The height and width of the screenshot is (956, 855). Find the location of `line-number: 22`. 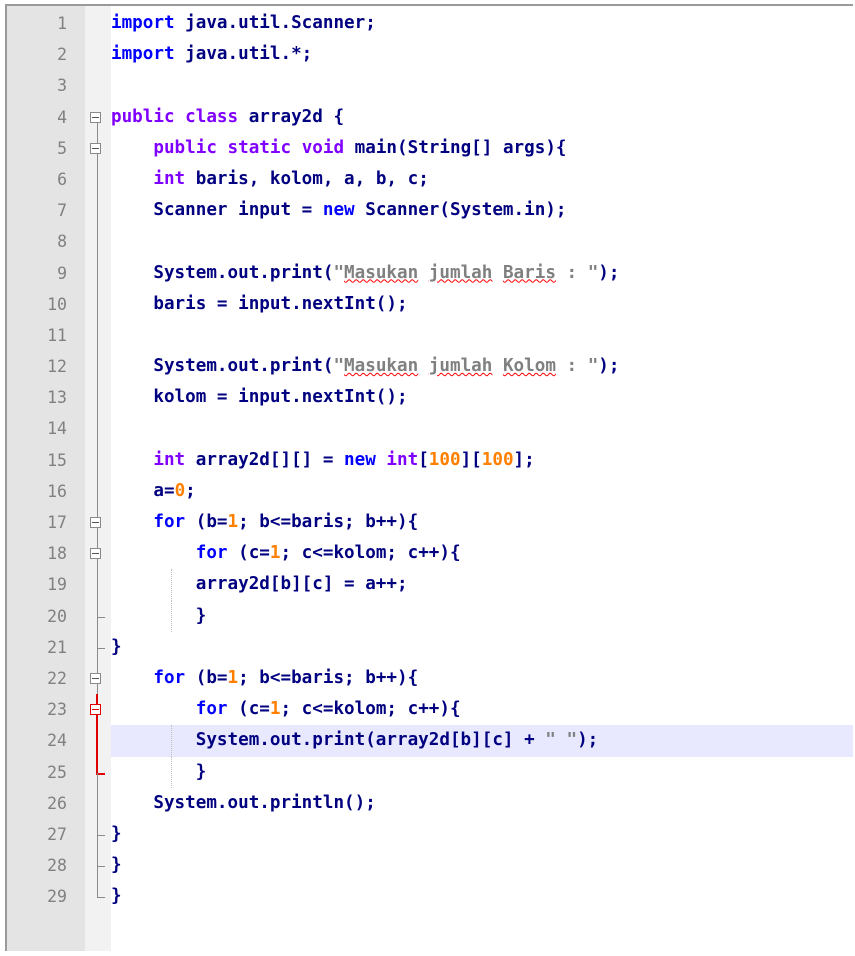

line-number: 22 is located at coordinates (57, 678).